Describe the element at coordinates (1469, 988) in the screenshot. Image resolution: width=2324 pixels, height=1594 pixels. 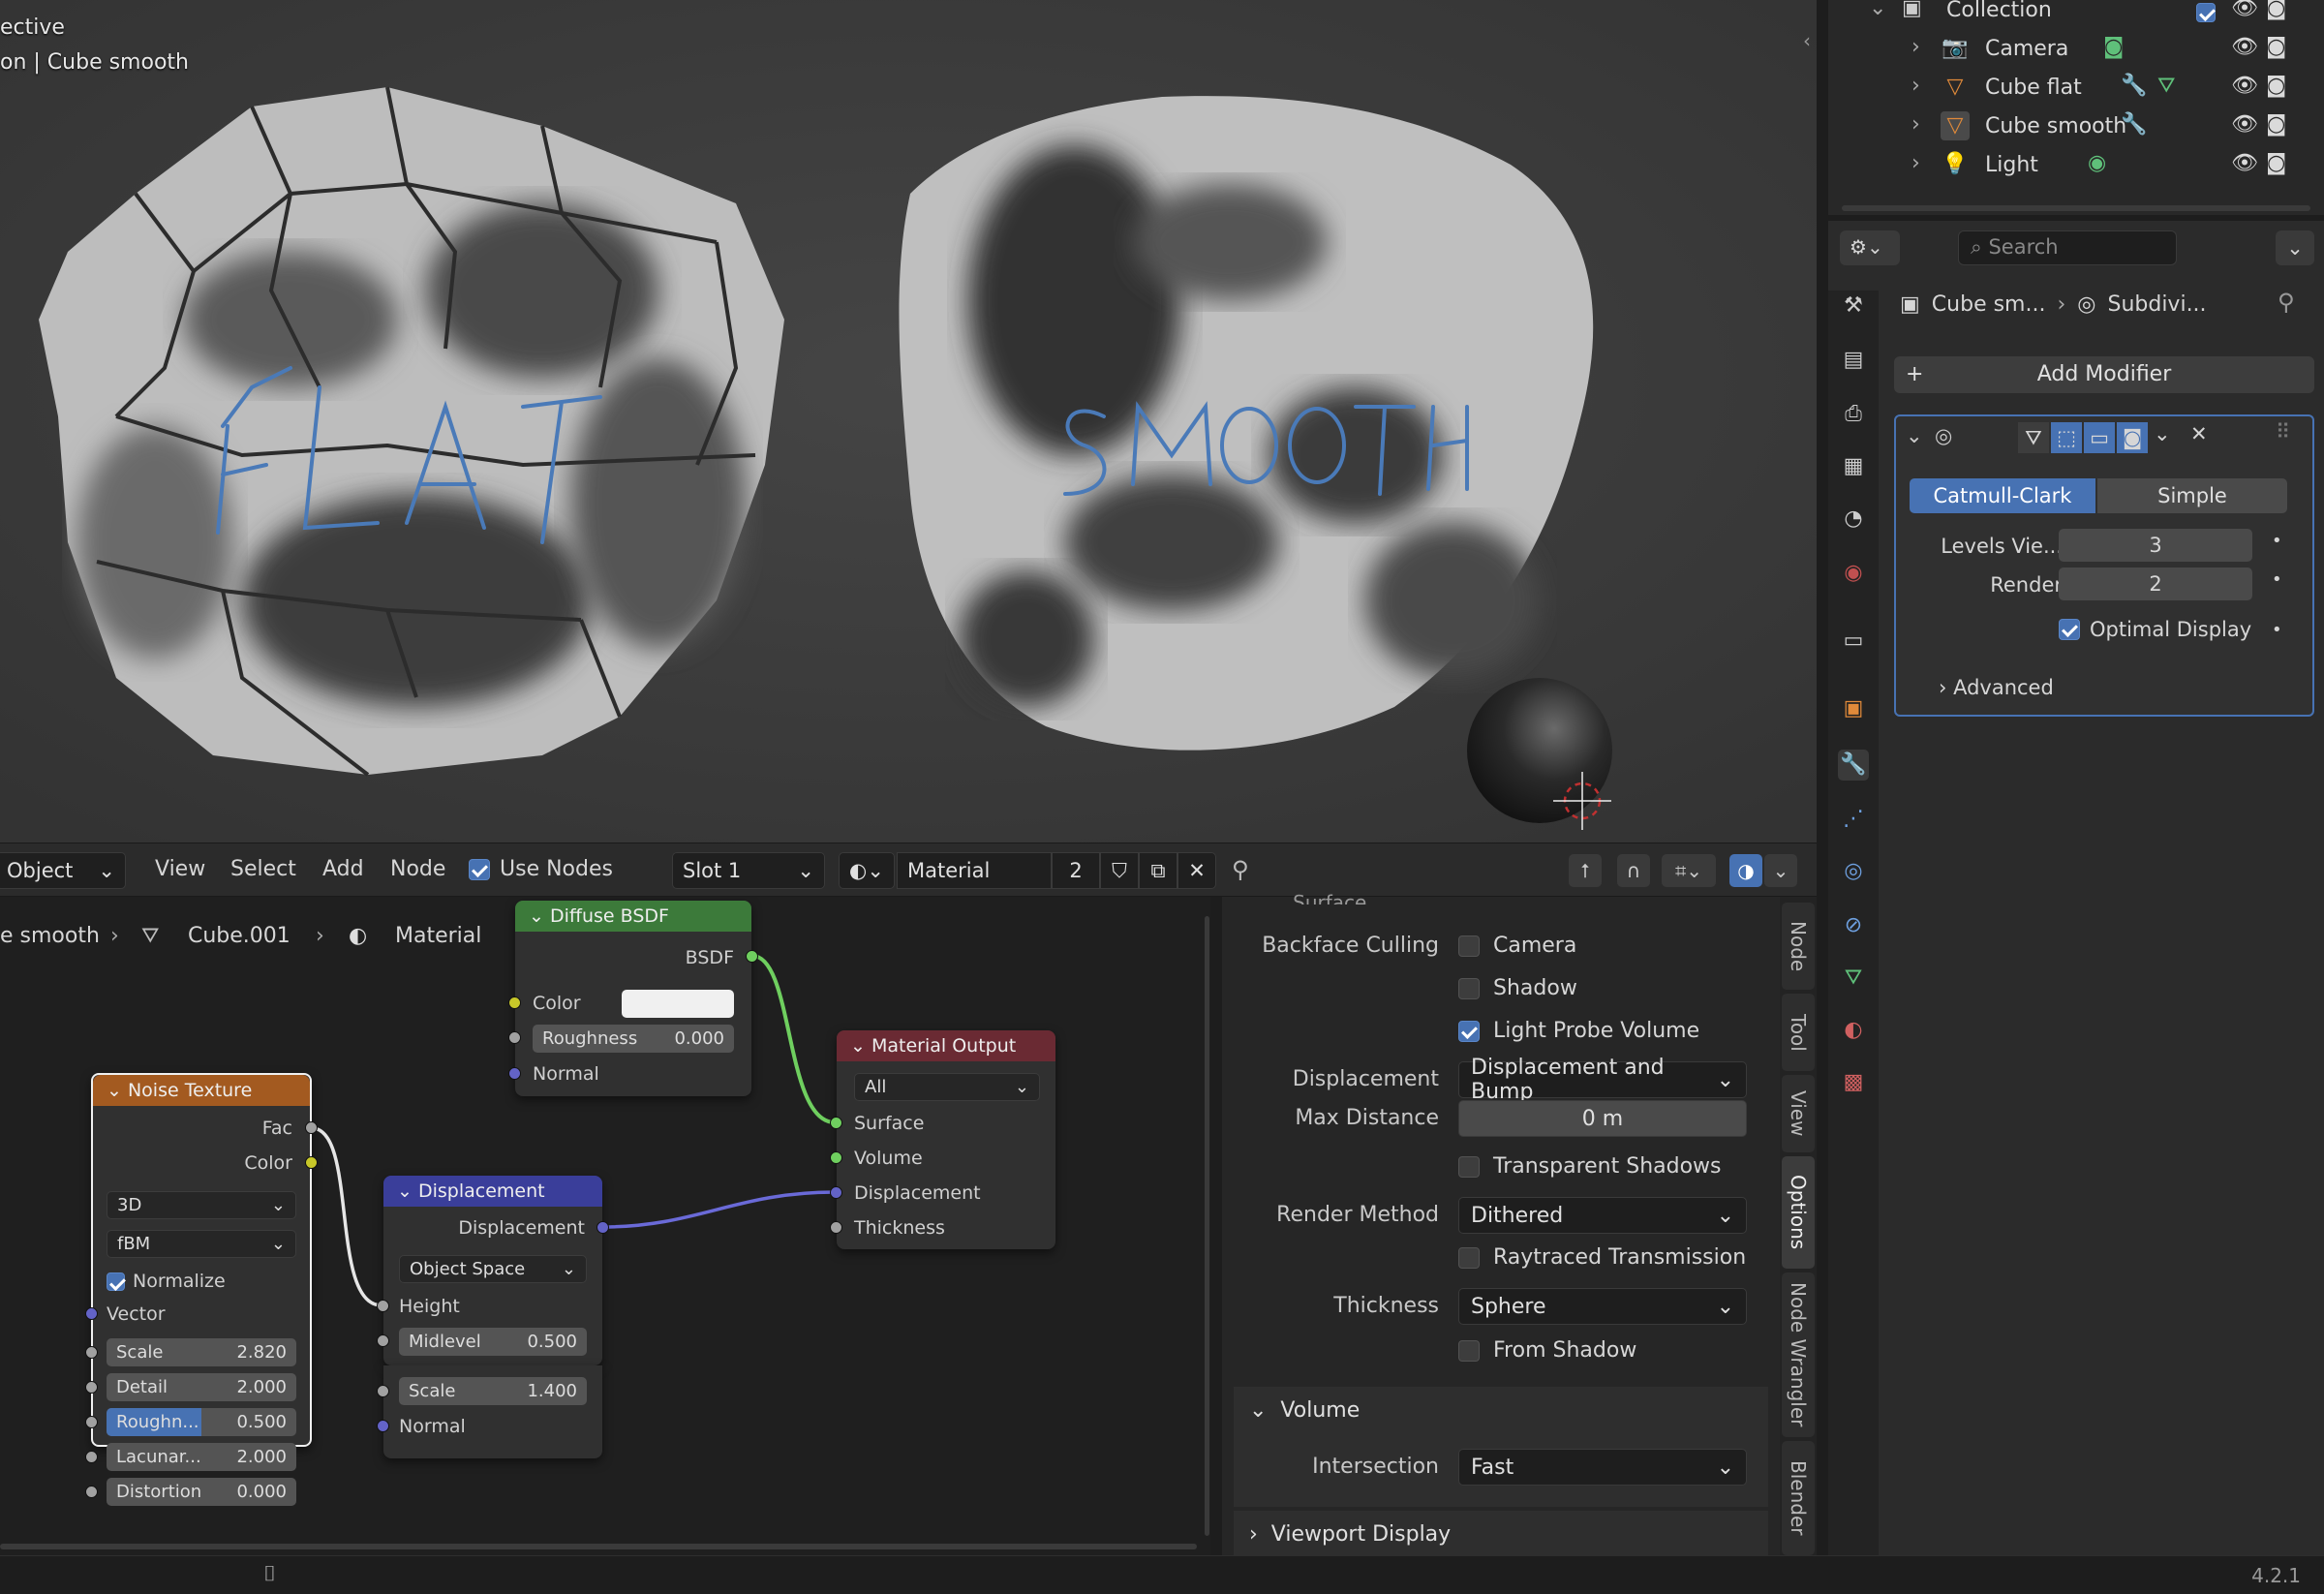
I see `backface-shadow-checkbox` at that location.